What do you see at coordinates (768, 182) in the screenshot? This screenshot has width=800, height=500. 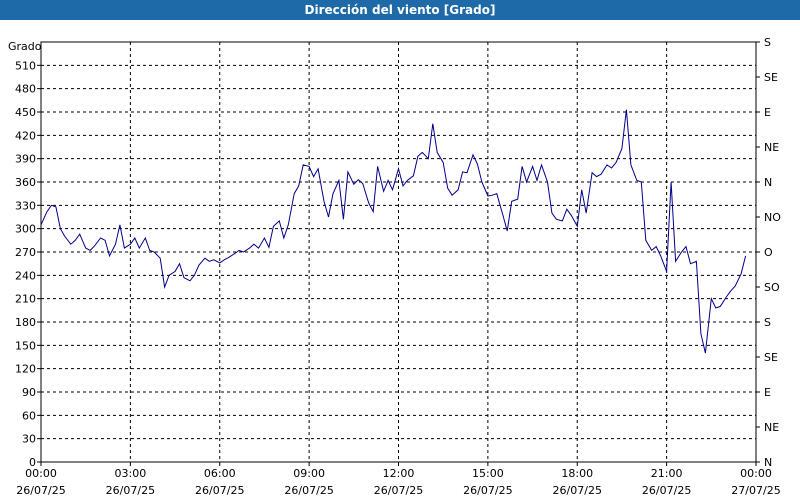 I see `right-tick-label: N` at bounding box center [768, 182].